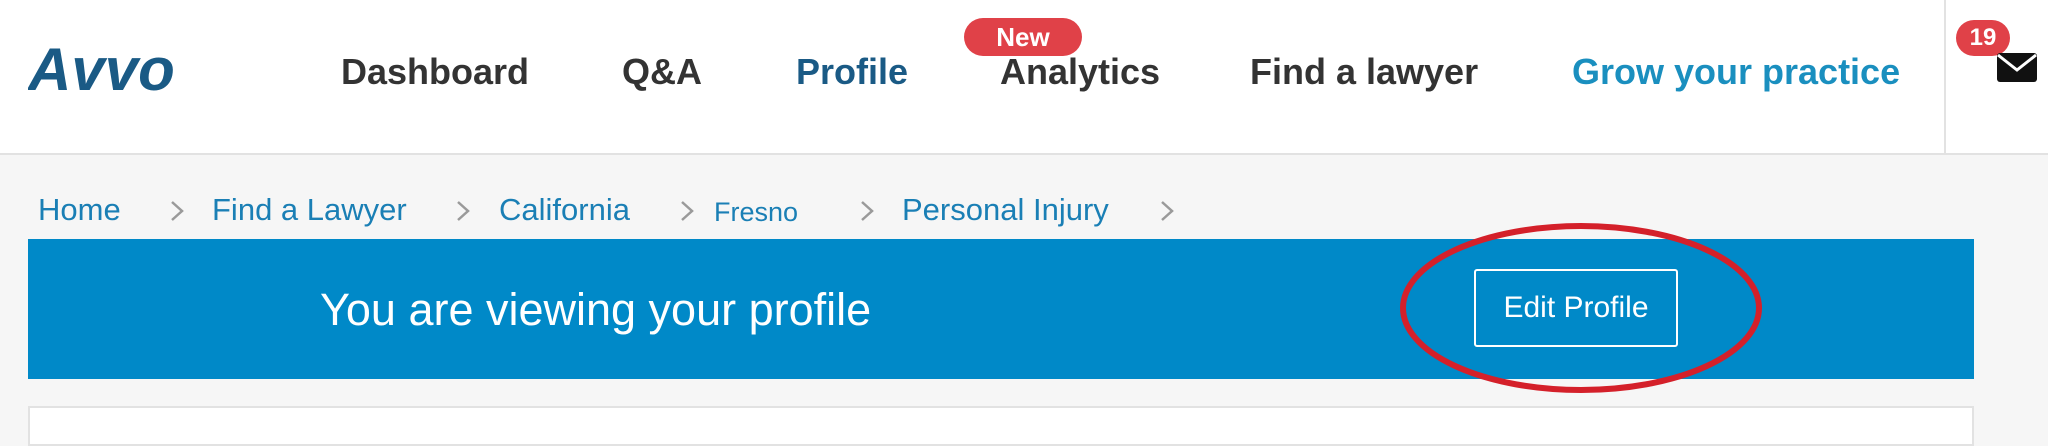  I want to click on banner-message: You are viewing your profile, so click(596, 309).